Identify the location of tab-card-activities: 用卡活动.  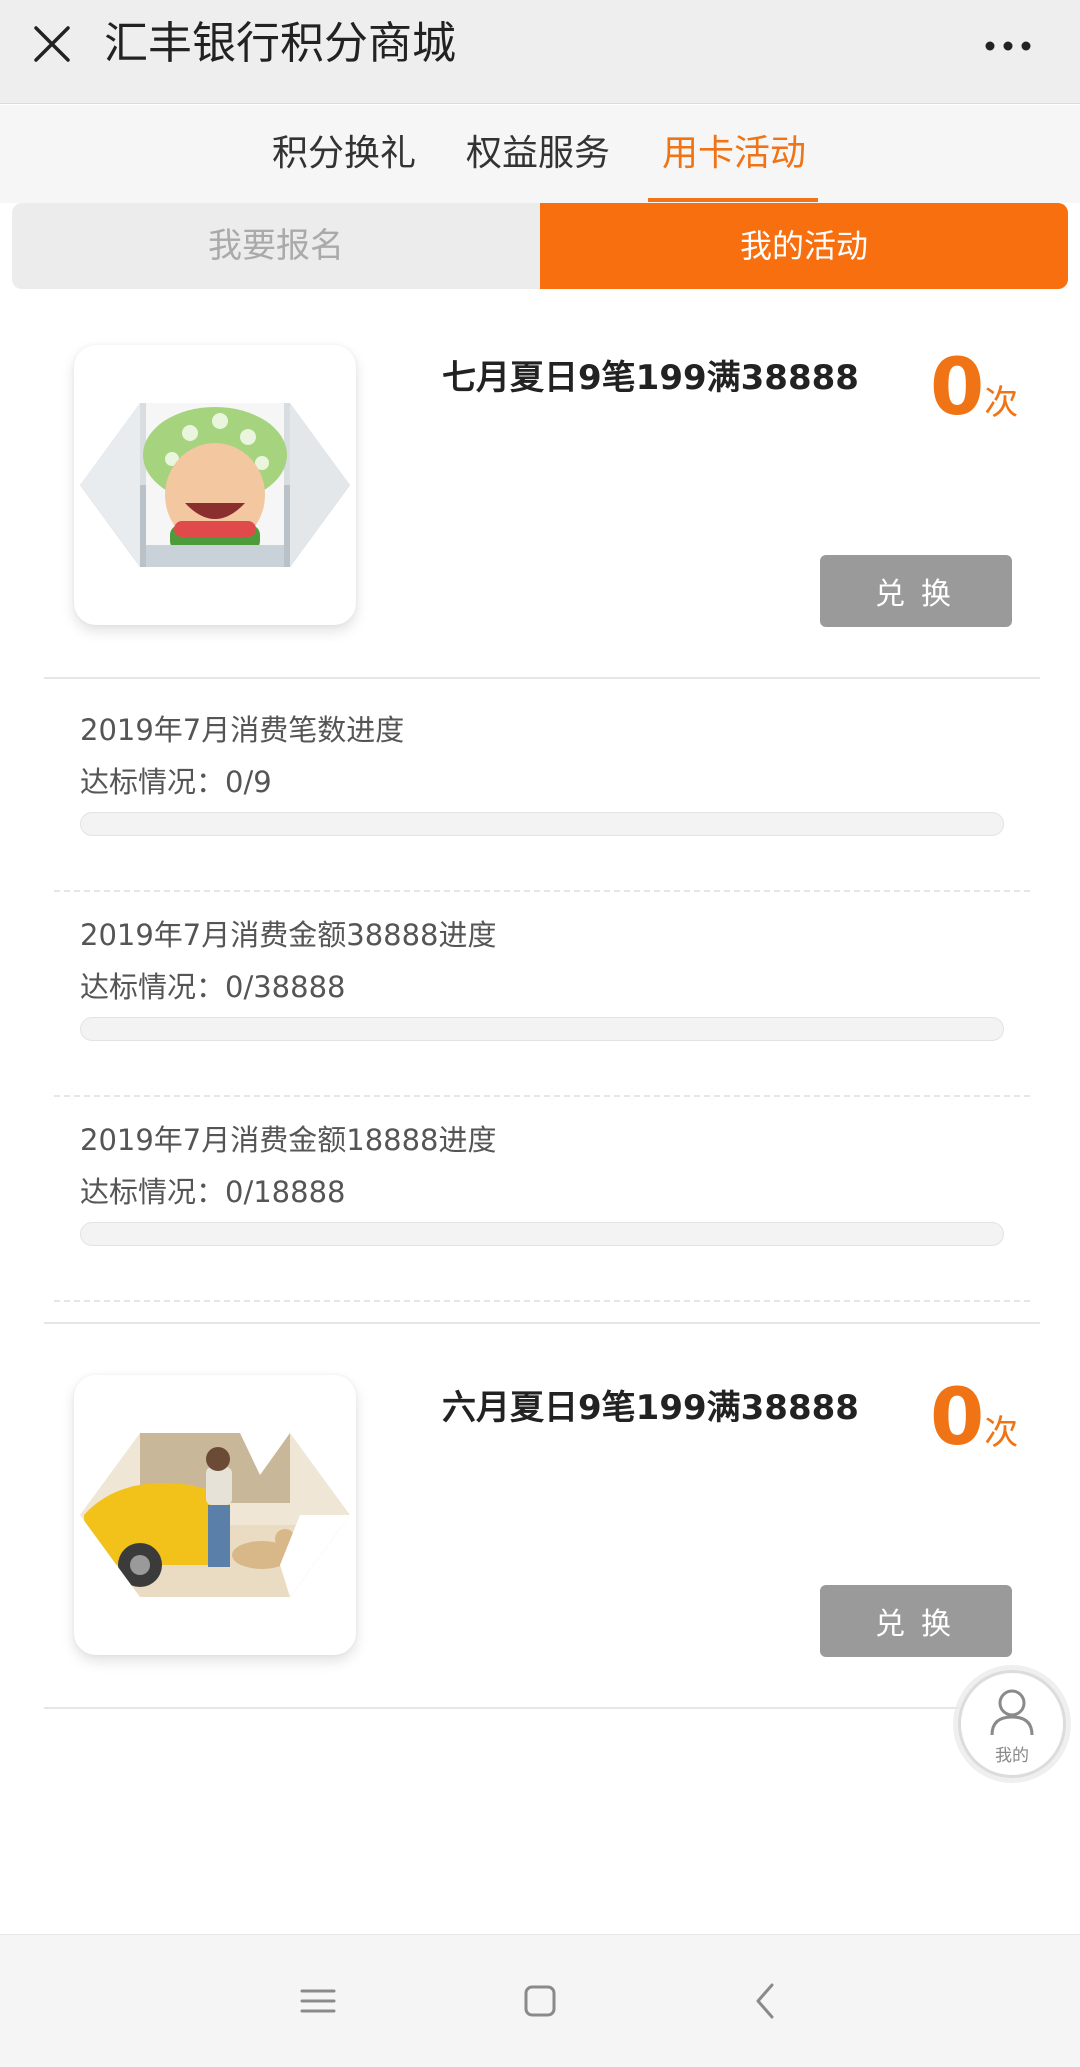
(734, 154).